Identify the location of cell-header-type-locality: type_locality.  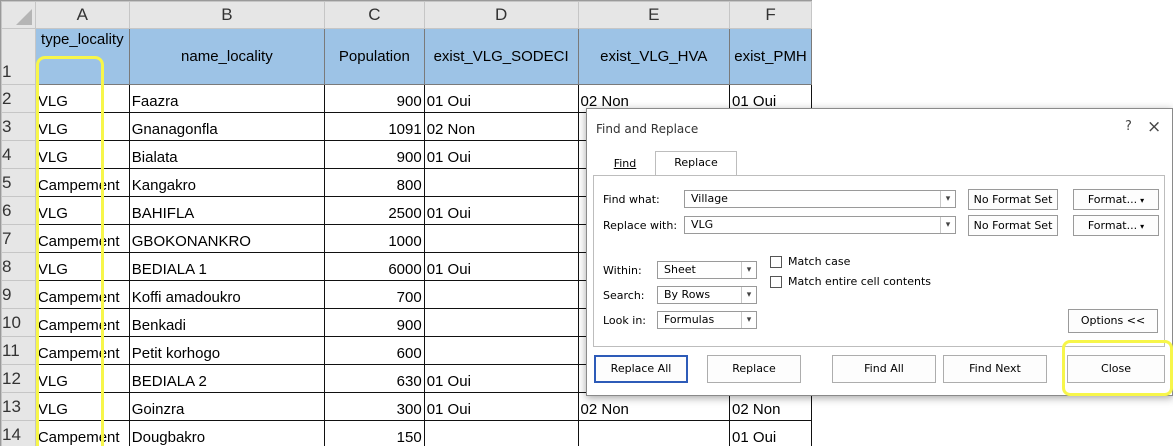
(82, 56).